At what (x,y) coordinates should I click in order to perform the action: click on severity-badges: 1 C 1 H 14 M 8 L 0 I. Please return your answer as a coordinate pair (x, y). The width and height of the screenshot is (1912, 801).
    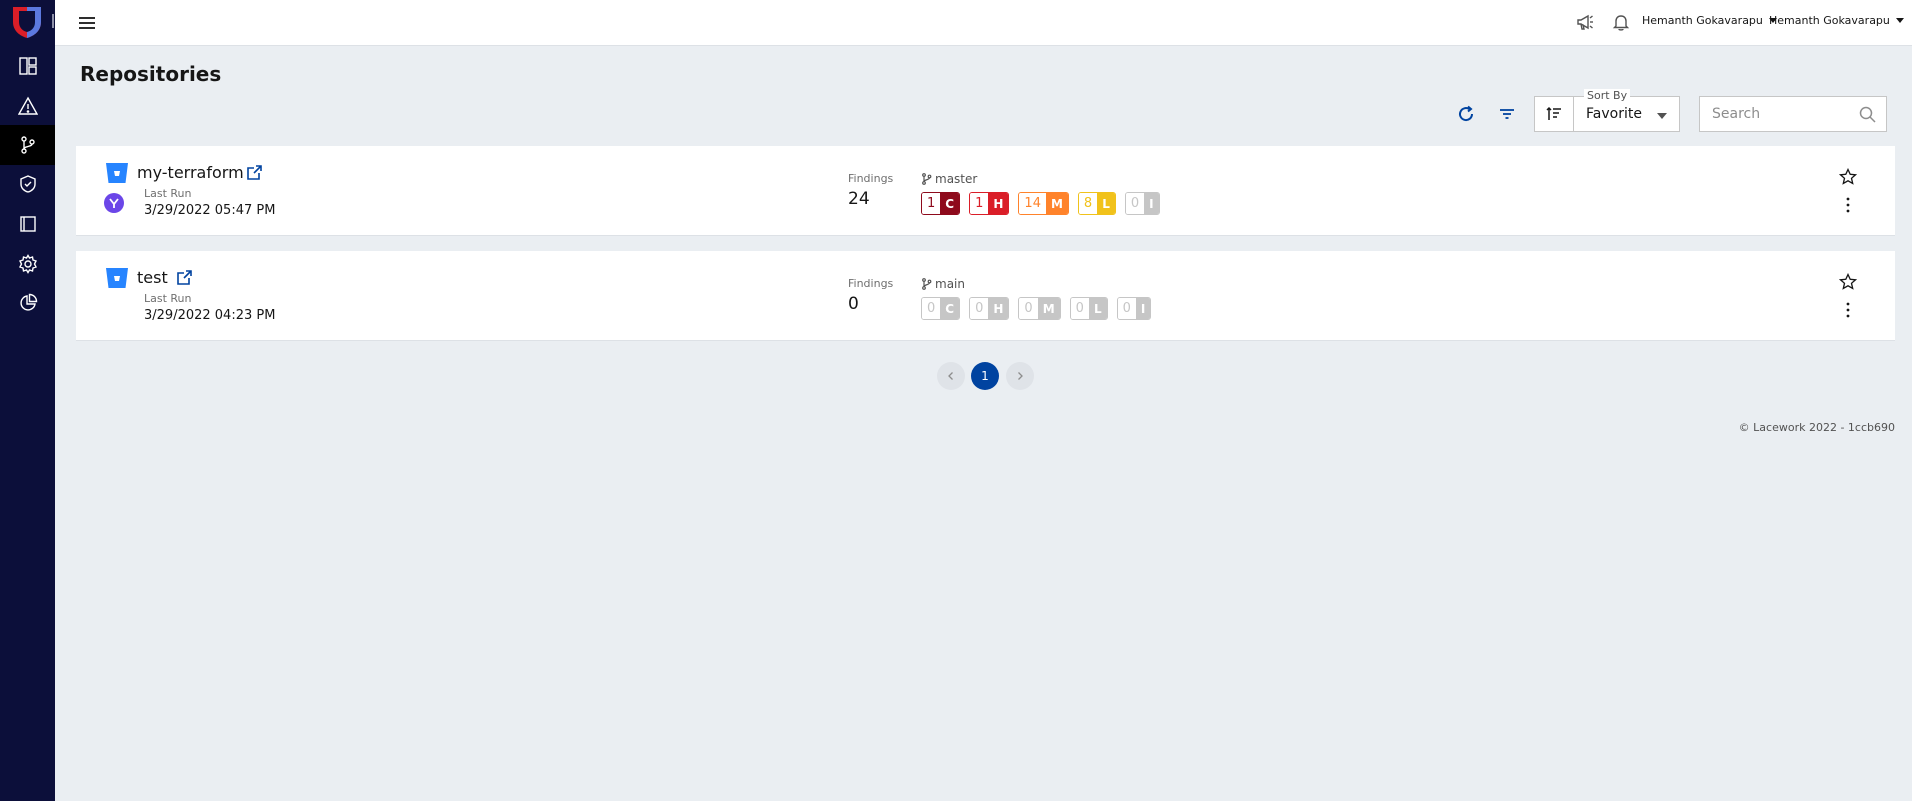
    Looking at the image, I should click on (1040, 203).